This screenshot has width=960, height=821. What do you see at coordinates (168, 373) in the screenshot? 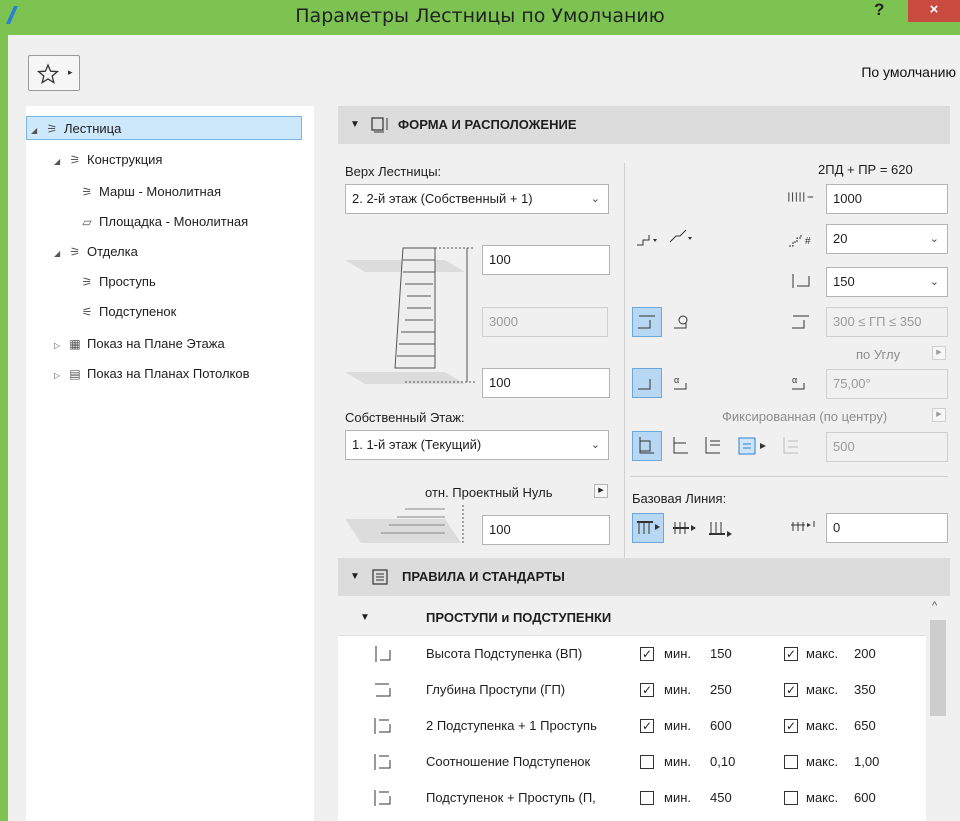
I see `tree-item-label: Показ на Планах Потолков` at bounding box center [168, 373].